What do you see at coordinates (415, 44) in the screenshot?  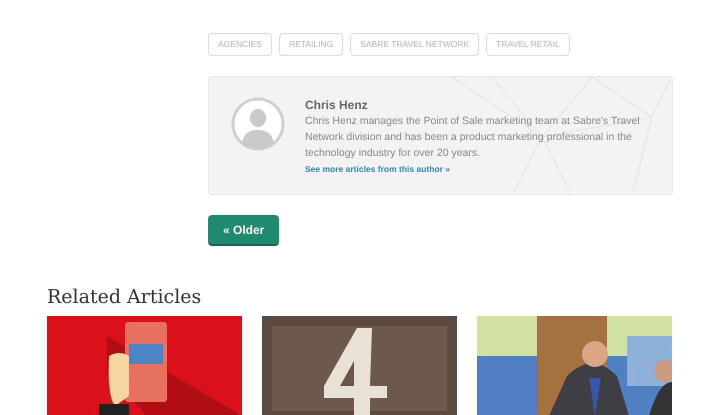 I see `tag-link: SABRE TRAVEL NETWORK` at bounding box center [415, 44].